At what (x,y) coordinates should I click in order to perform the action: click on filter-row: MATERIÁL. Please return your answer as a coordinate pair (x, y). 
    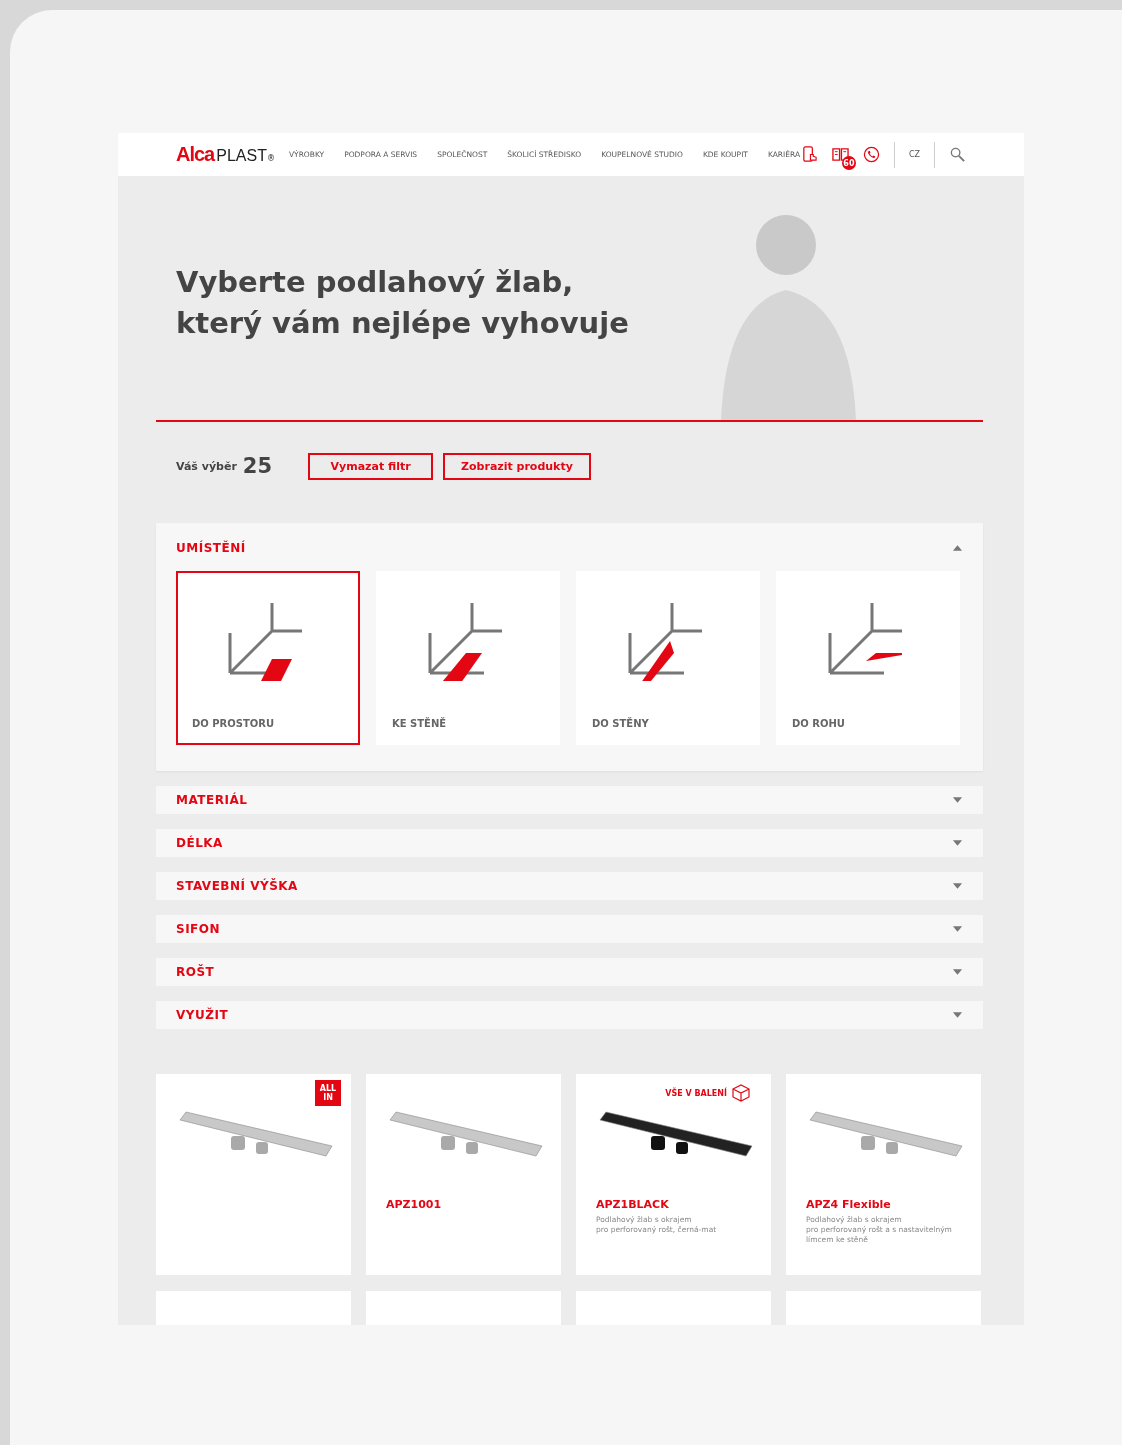
    Looking at the image, I should click on (569, 800).